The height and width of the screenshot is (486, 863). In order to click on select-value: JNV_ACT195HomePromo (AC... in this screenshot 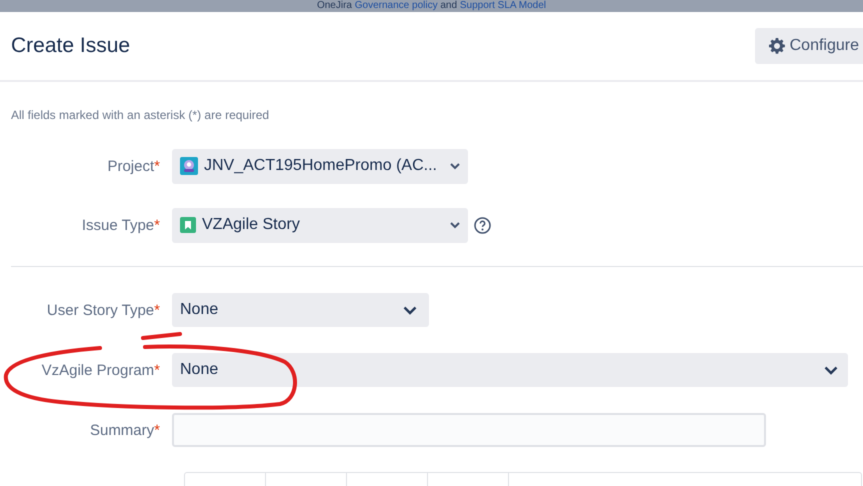, I will do `click(321, 166)`.